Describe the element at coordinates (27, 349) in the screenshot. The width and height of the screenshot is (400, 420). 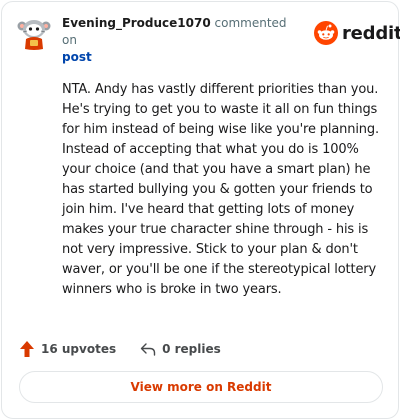
I see `upvote-arrow-icon` at that location.